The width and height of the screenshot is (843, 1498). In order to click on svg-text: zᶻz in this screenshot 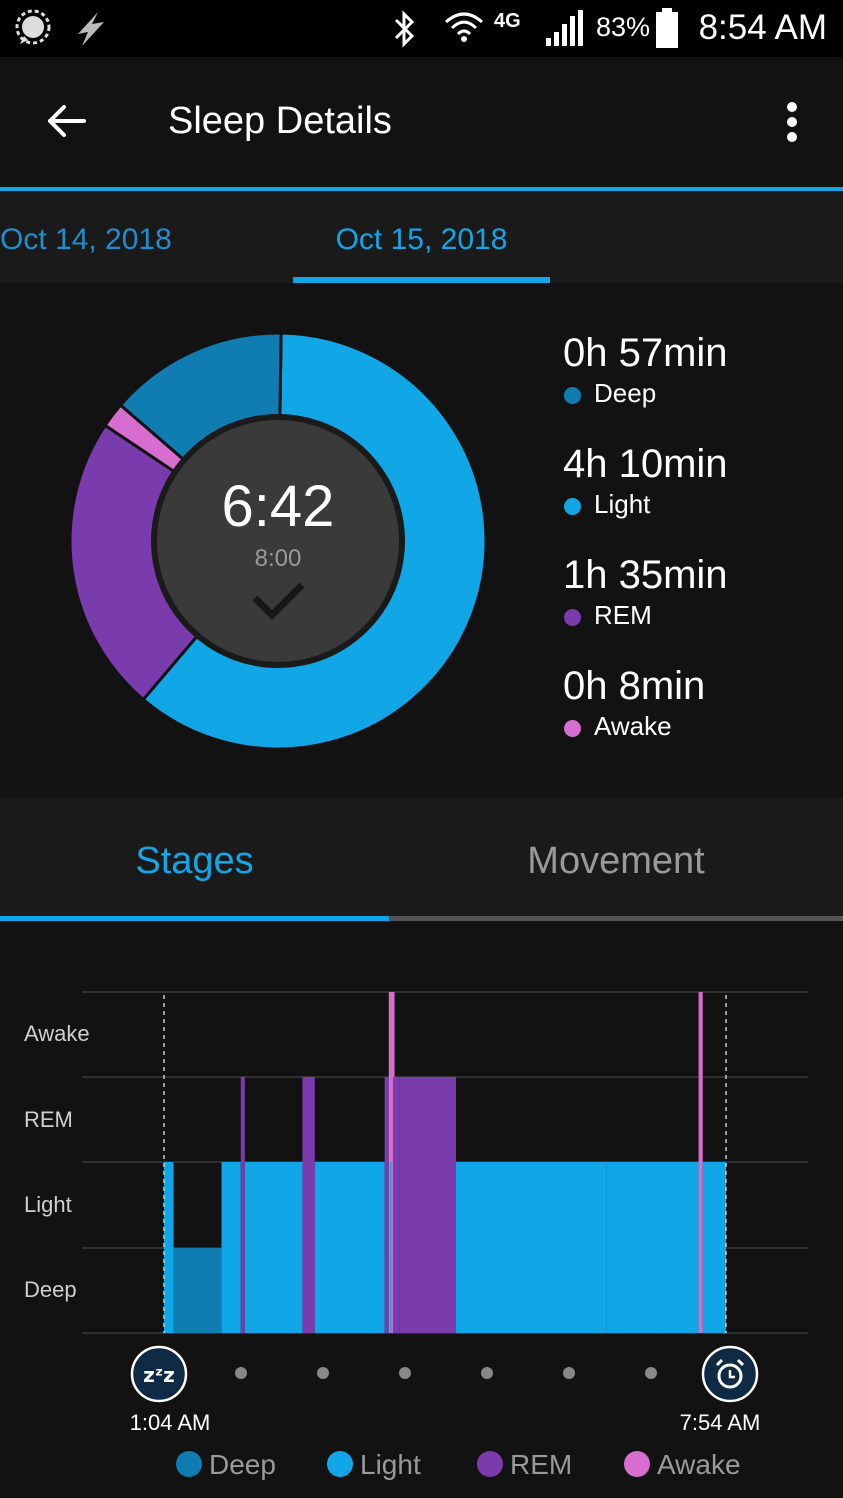, I will do `click(159, 1375)`.